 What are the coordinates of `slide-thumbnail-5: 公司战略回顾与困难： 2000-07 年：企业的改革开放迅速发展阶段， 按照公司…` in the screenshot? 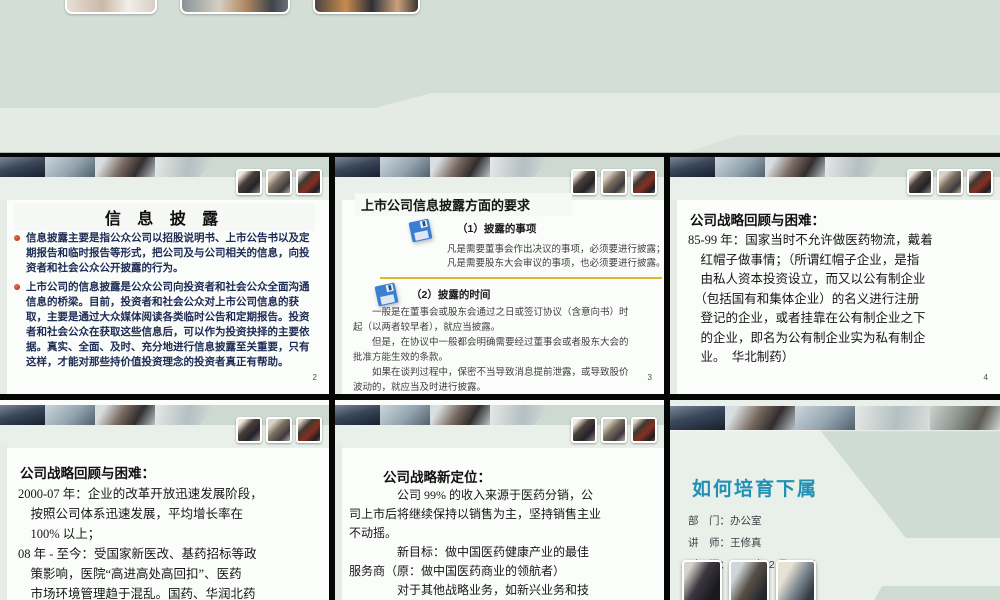 It's located at (164, 500).